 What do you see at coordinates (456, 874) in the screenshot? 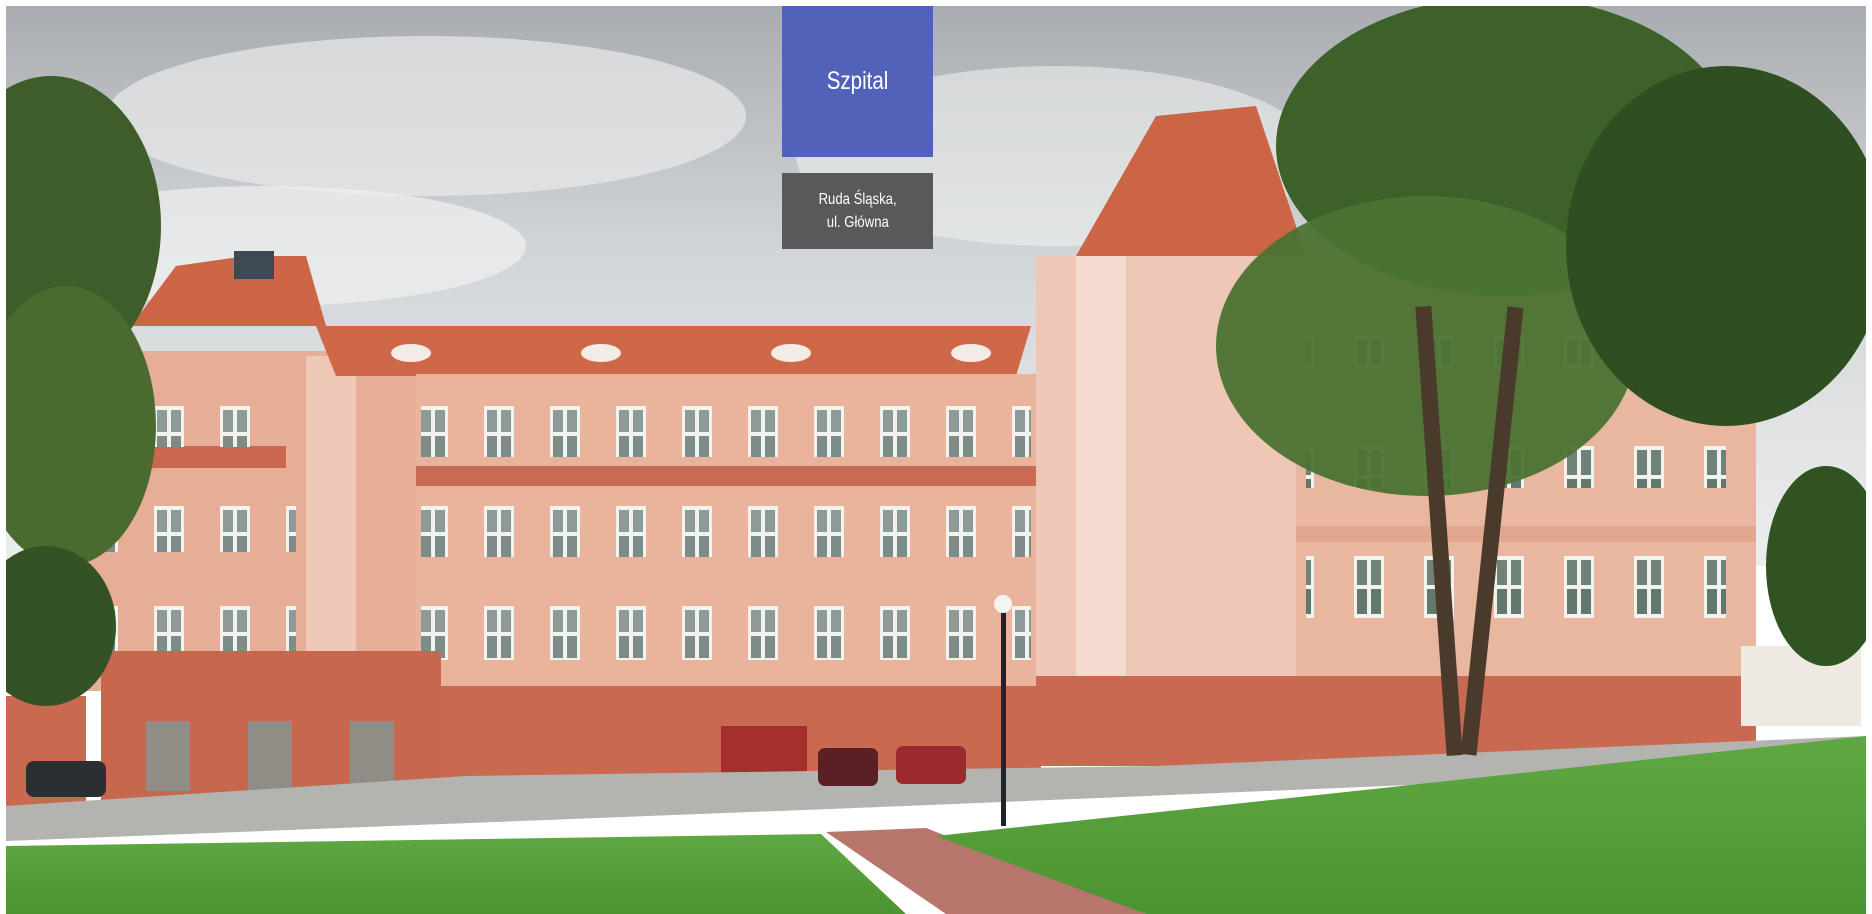
I see `lawn-left` at bounding box center [456, 874].